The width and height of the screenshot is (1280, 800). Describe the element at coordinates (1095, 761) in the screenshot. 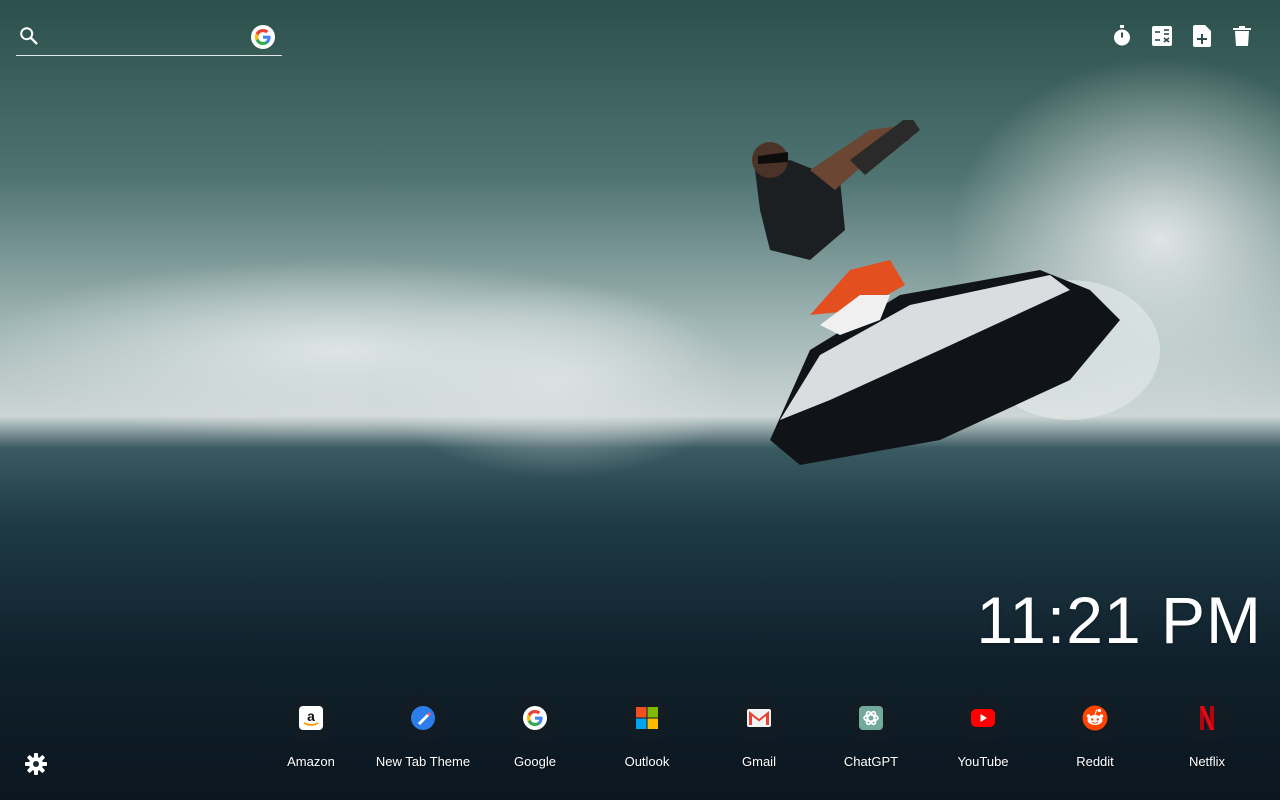

I see `shortcut-label: Reddit` at that location.